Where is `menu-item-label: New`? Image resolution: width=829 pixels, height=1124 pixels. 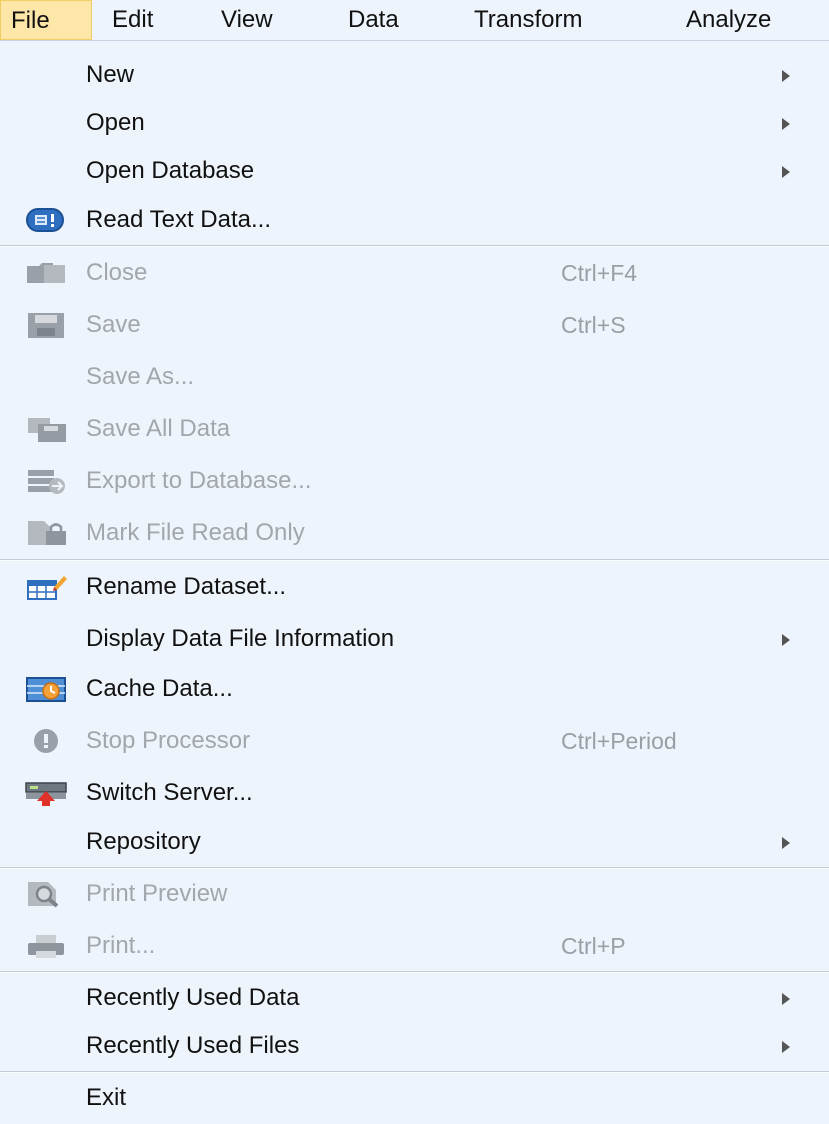
menu-item-label: New is located at coordinates (110, 74).